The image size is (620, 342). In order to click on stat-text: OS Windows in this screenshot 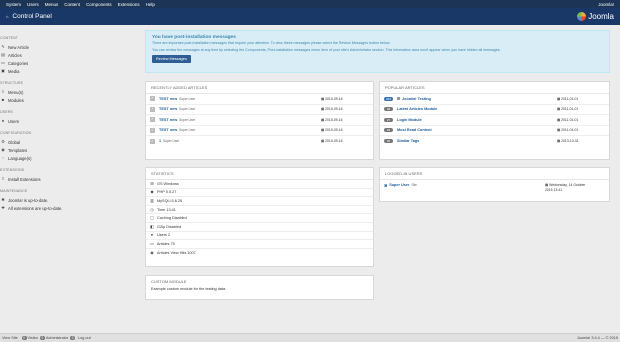, I will do `click(168, 183)`.